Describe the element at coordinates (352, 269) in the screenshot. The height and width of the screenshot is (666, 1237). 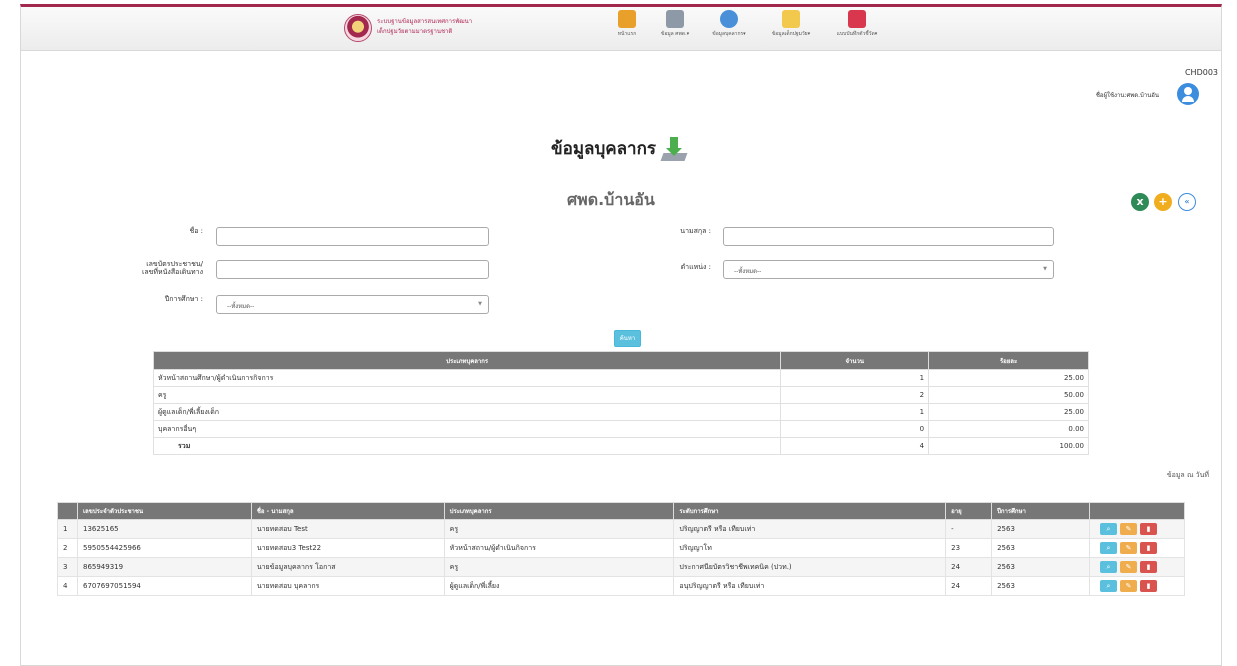
I see `id-input` at that location.